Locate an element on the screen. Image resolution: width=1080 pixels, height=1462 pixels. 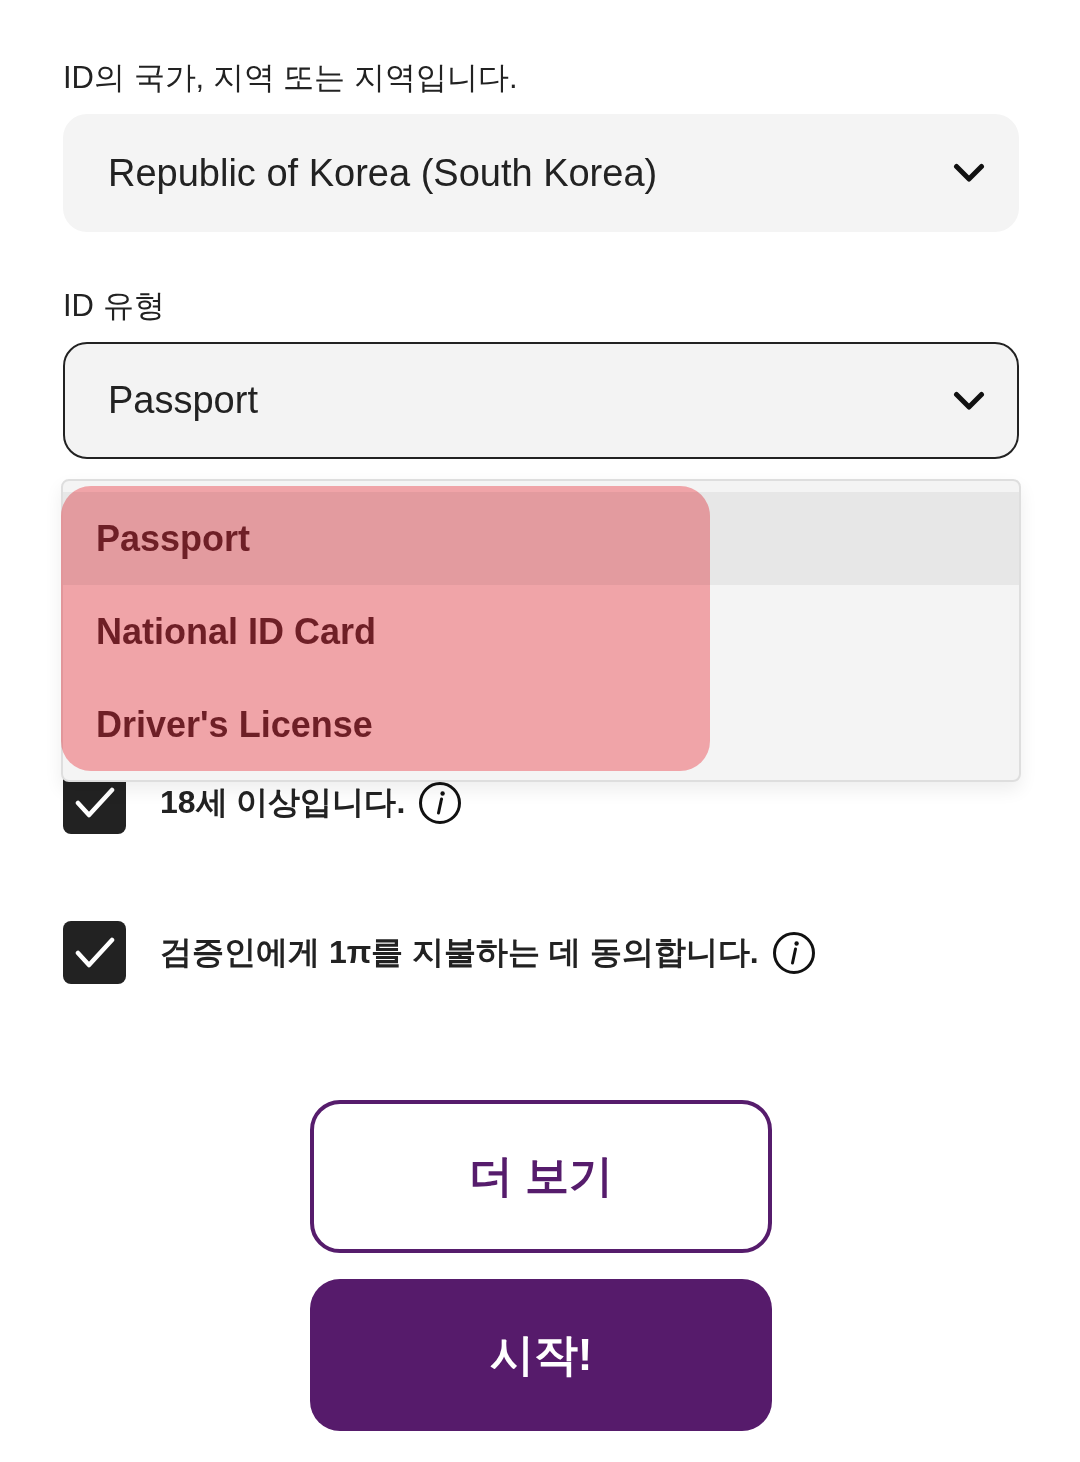
menu-option: Driver's License is located at coordinates (541, 724).